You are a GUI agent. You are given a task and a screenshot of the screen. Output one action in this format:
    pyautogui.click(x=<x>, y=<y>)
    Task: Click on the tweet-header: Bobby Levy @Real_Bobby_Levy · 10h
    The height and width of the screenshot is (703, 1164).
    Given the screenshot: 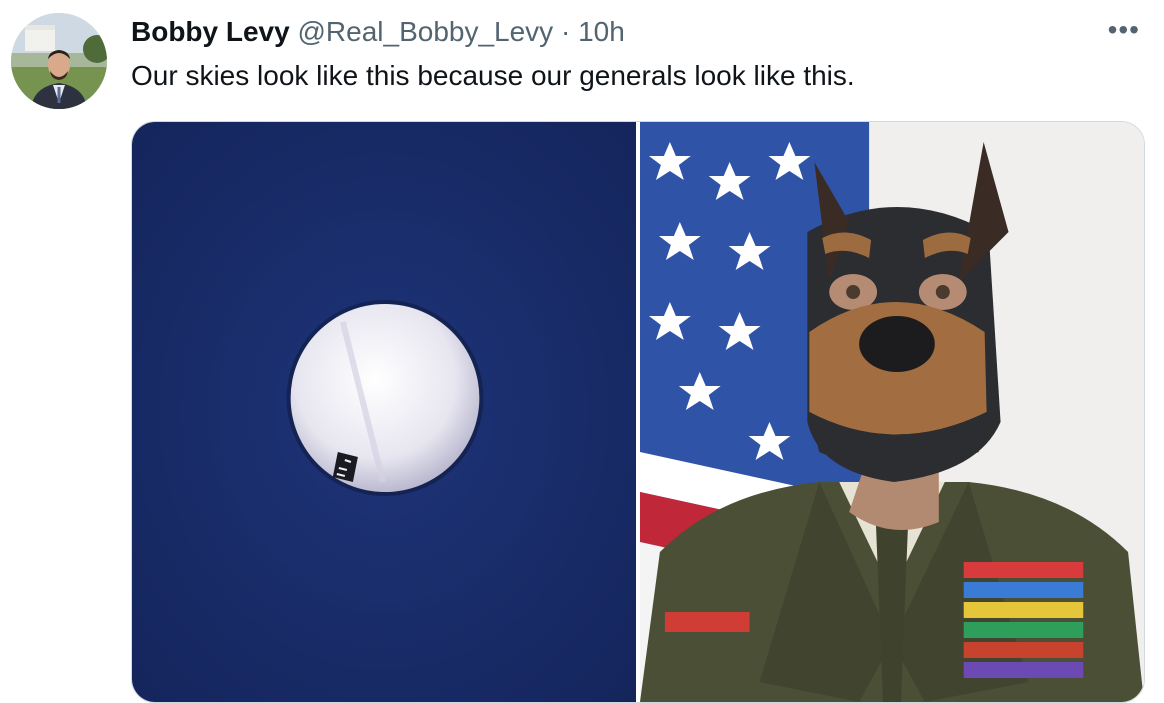 What is the action you would take?
    pyautogui.click(x=378, y=32)
    